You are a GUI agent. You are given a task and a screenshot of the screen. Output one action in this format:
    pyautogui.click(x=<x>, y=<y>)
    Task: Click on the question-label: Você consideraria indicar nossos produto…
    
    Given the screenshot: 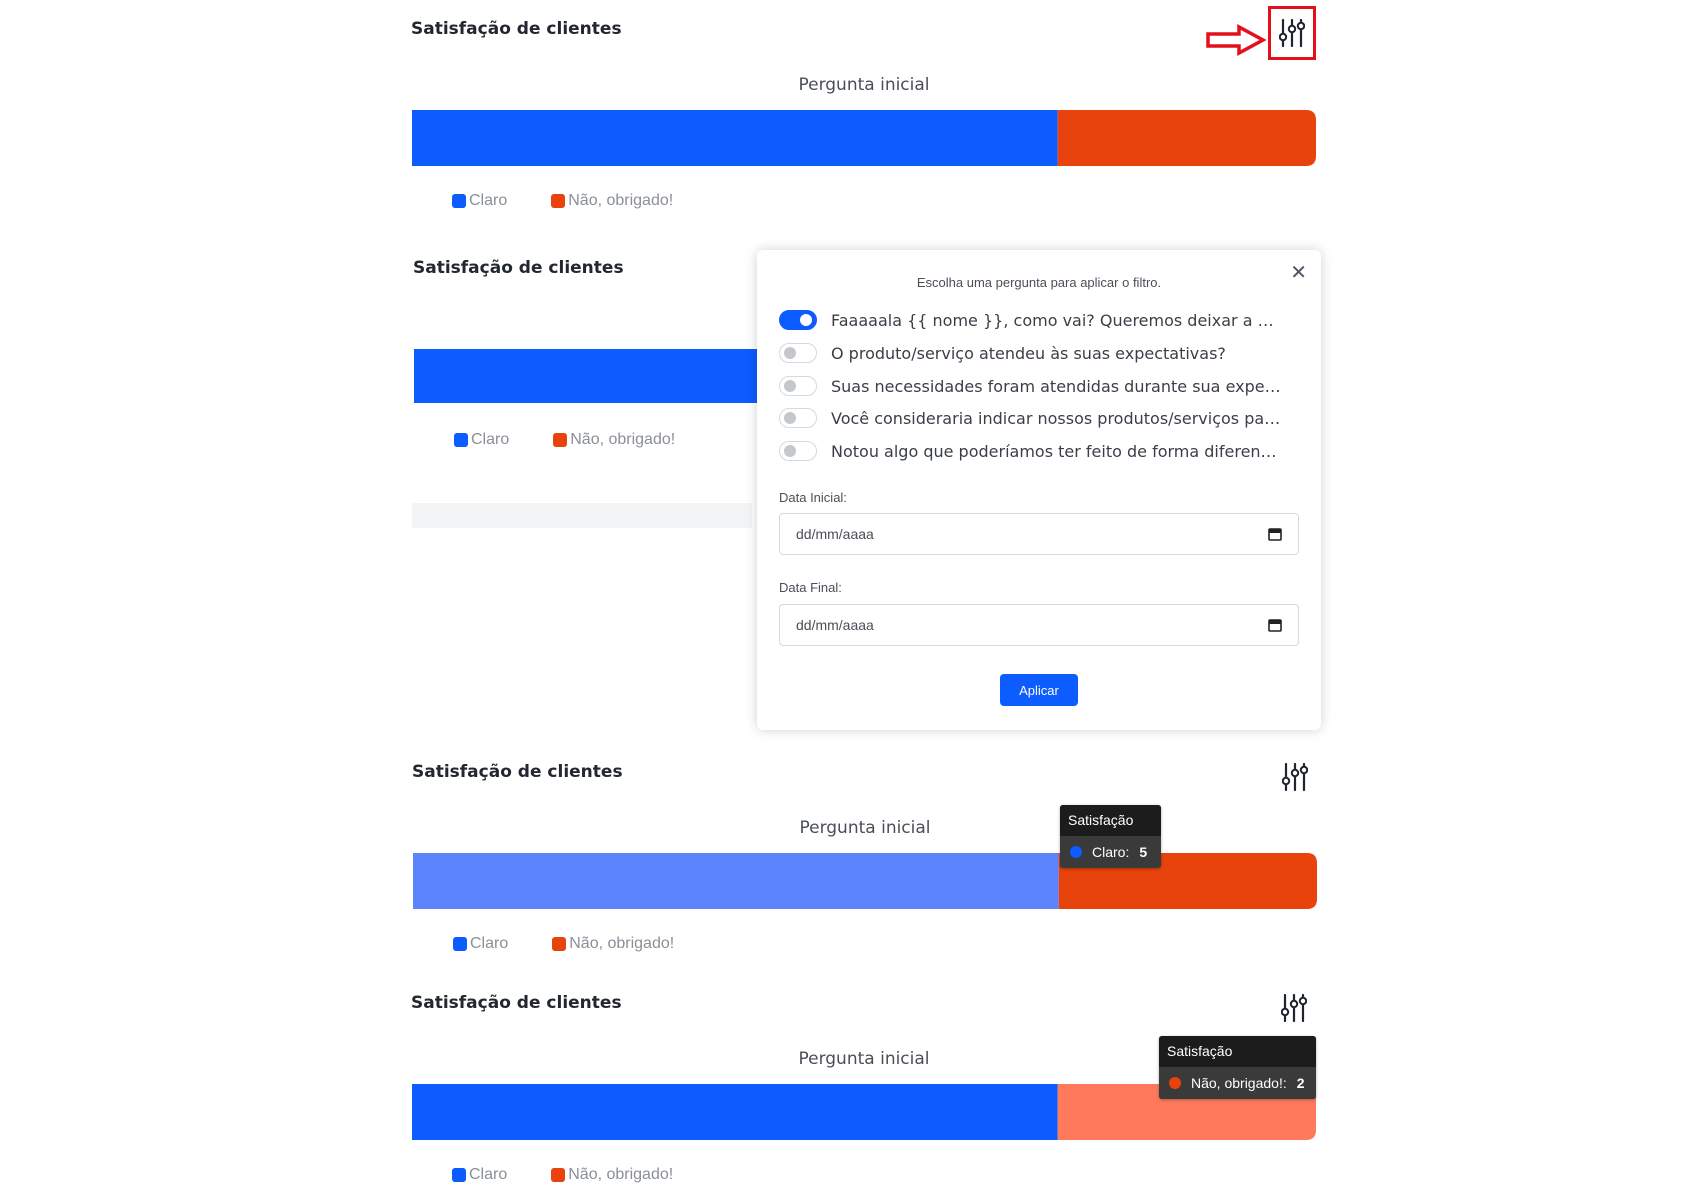 What is the action you would take?
    pyautogui.click(x=1056, y=418)
    